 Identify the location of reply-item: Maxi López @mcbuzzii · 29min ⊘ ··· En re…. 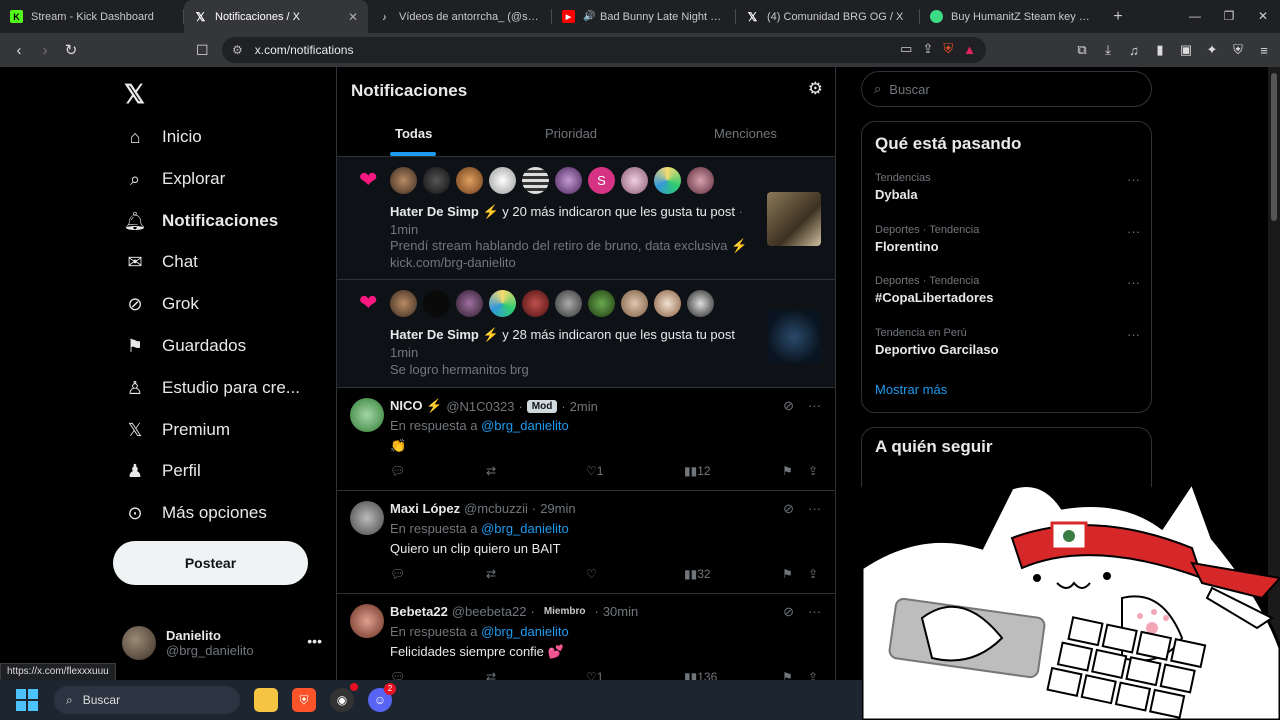
(586, 542).